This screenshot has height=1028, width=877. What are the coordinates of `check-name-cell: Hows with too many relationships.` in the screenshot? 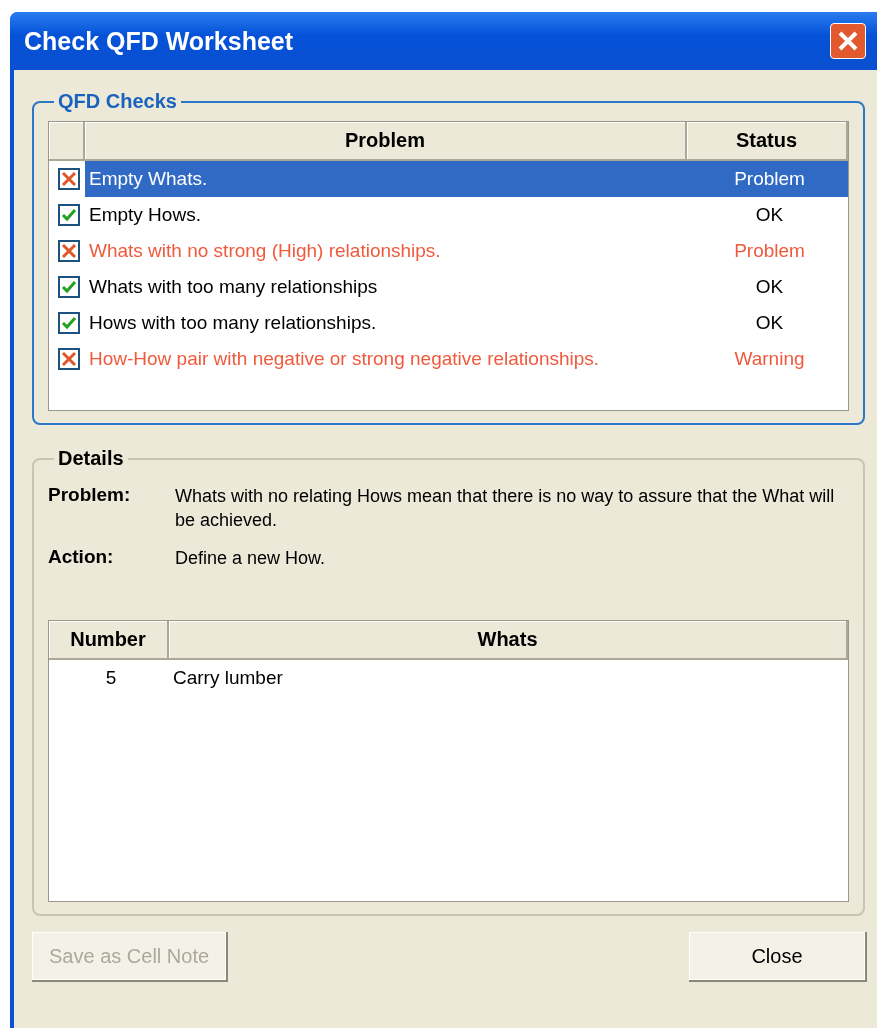 It's located at (386, 323).